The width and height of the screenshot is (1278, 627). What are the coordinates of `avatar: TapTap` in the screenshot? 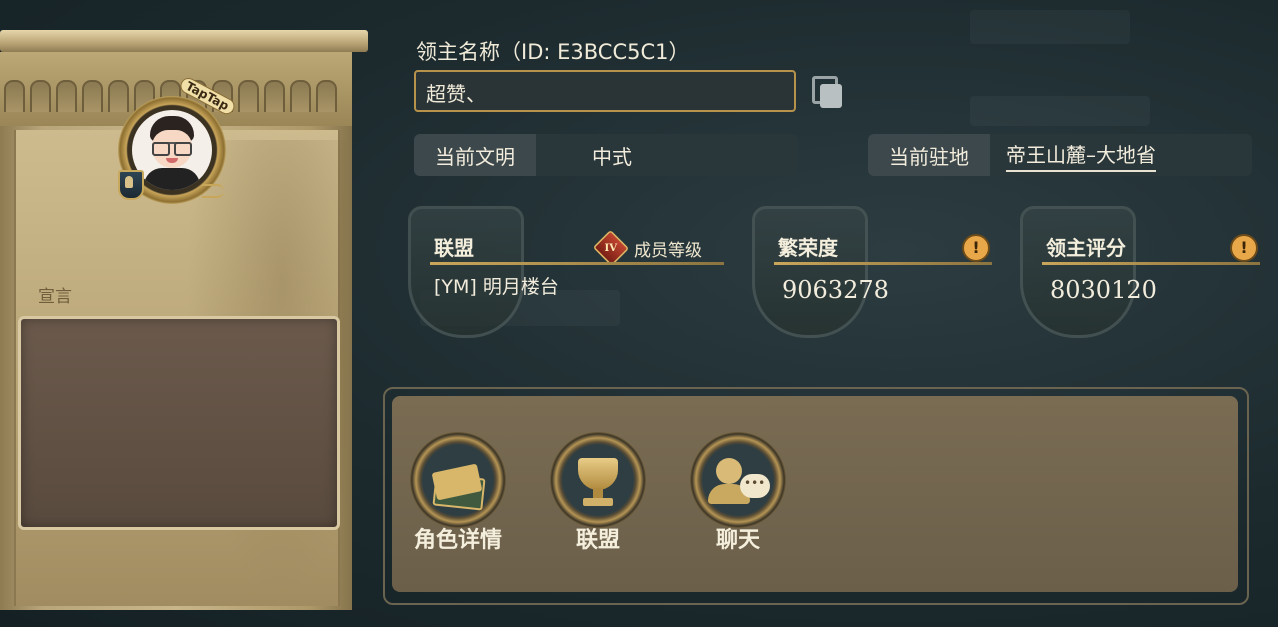 It's located at (177, 139).